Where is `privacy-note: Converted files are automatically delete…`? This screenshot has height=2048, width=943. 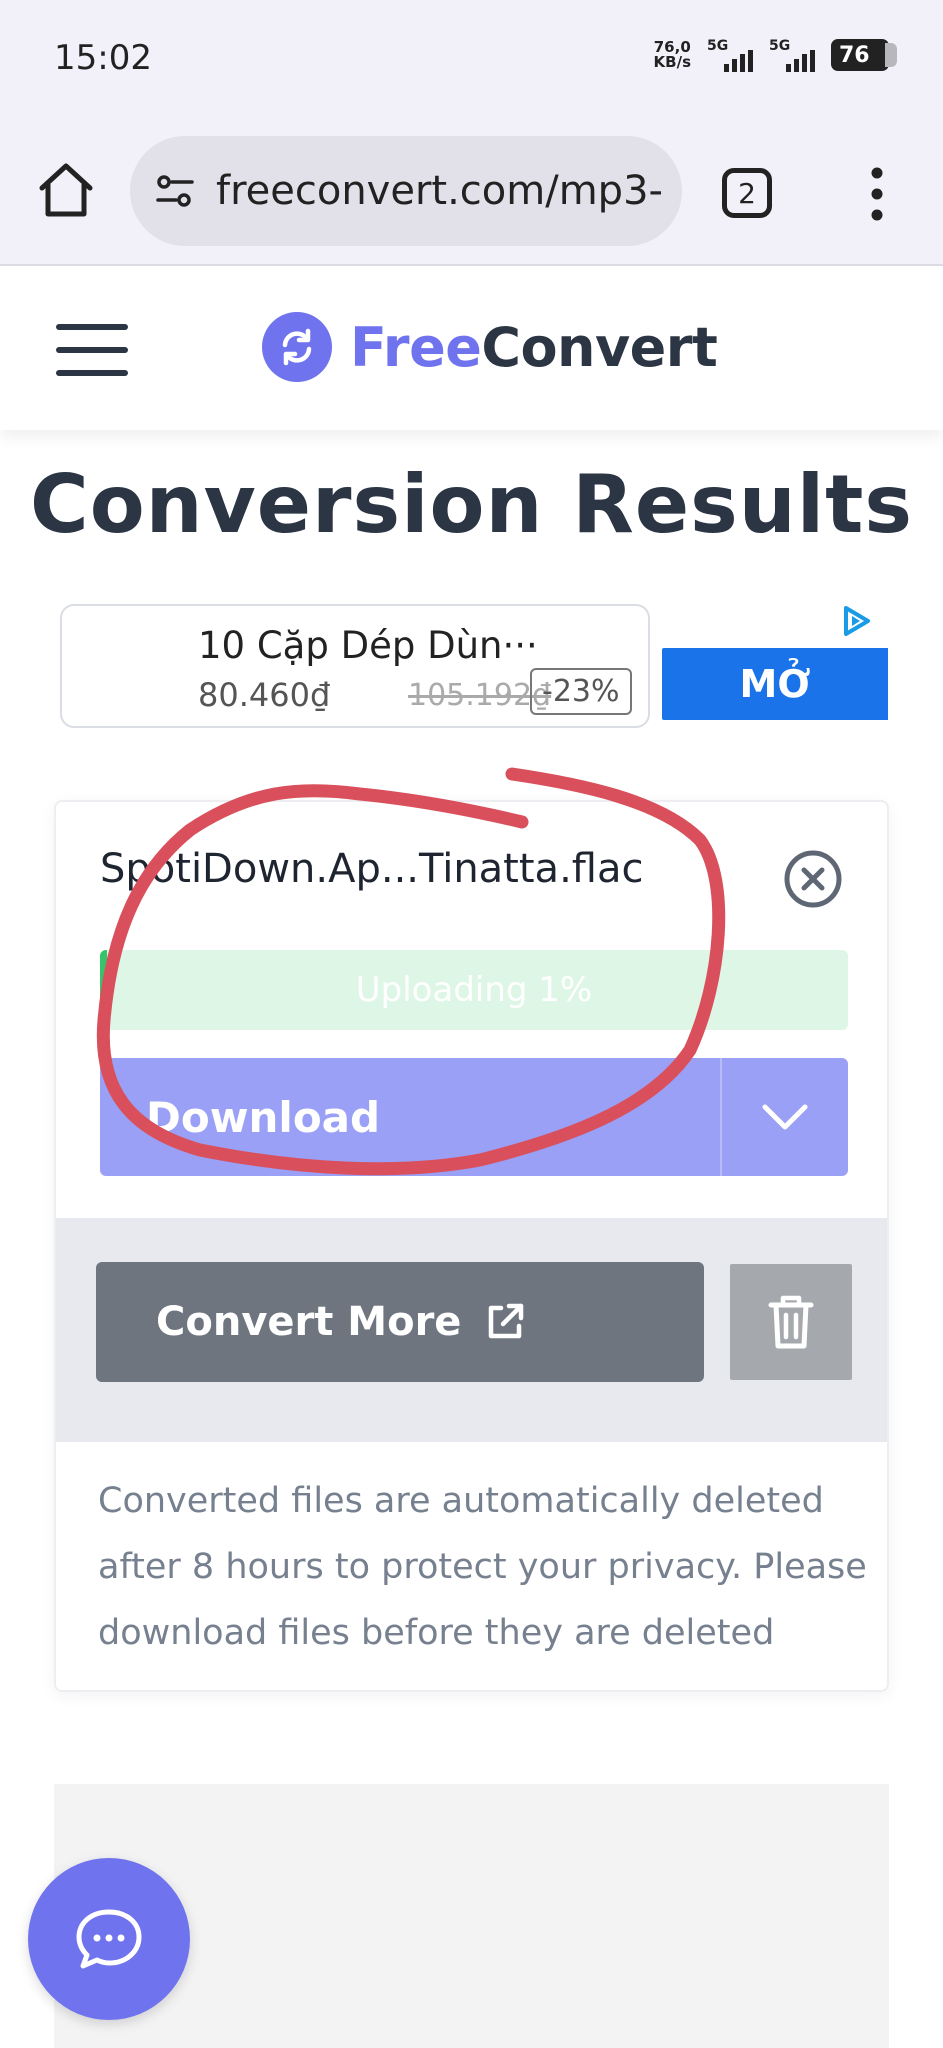
privacy-note: Converted files are automatically delete… is located at coordinates (482, 1567).